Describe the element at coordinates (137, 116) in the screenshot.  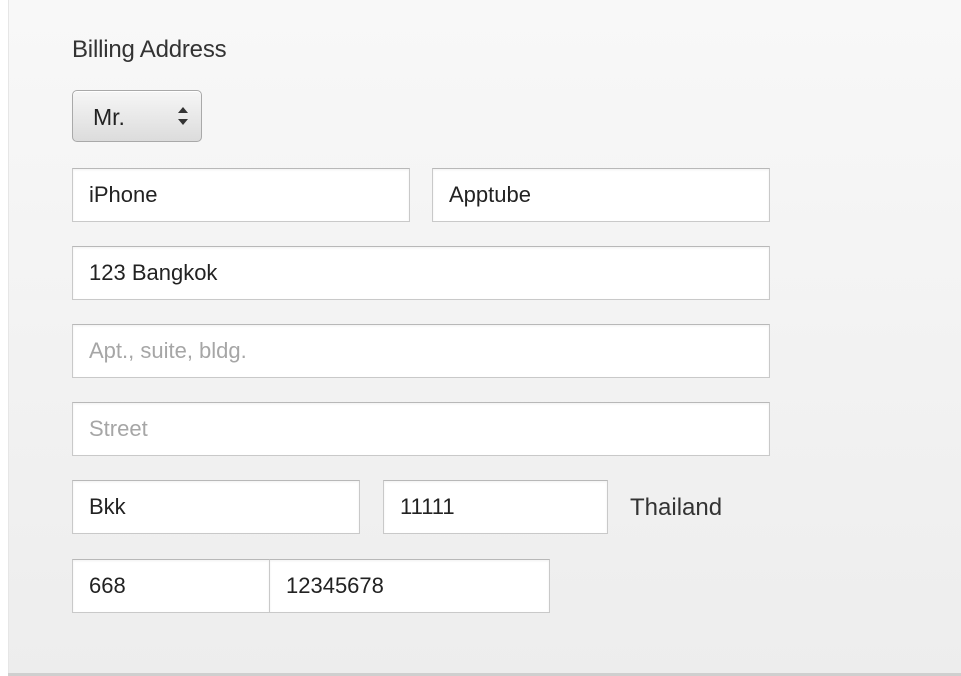
I see `salutation-select: Mr.` at that location.